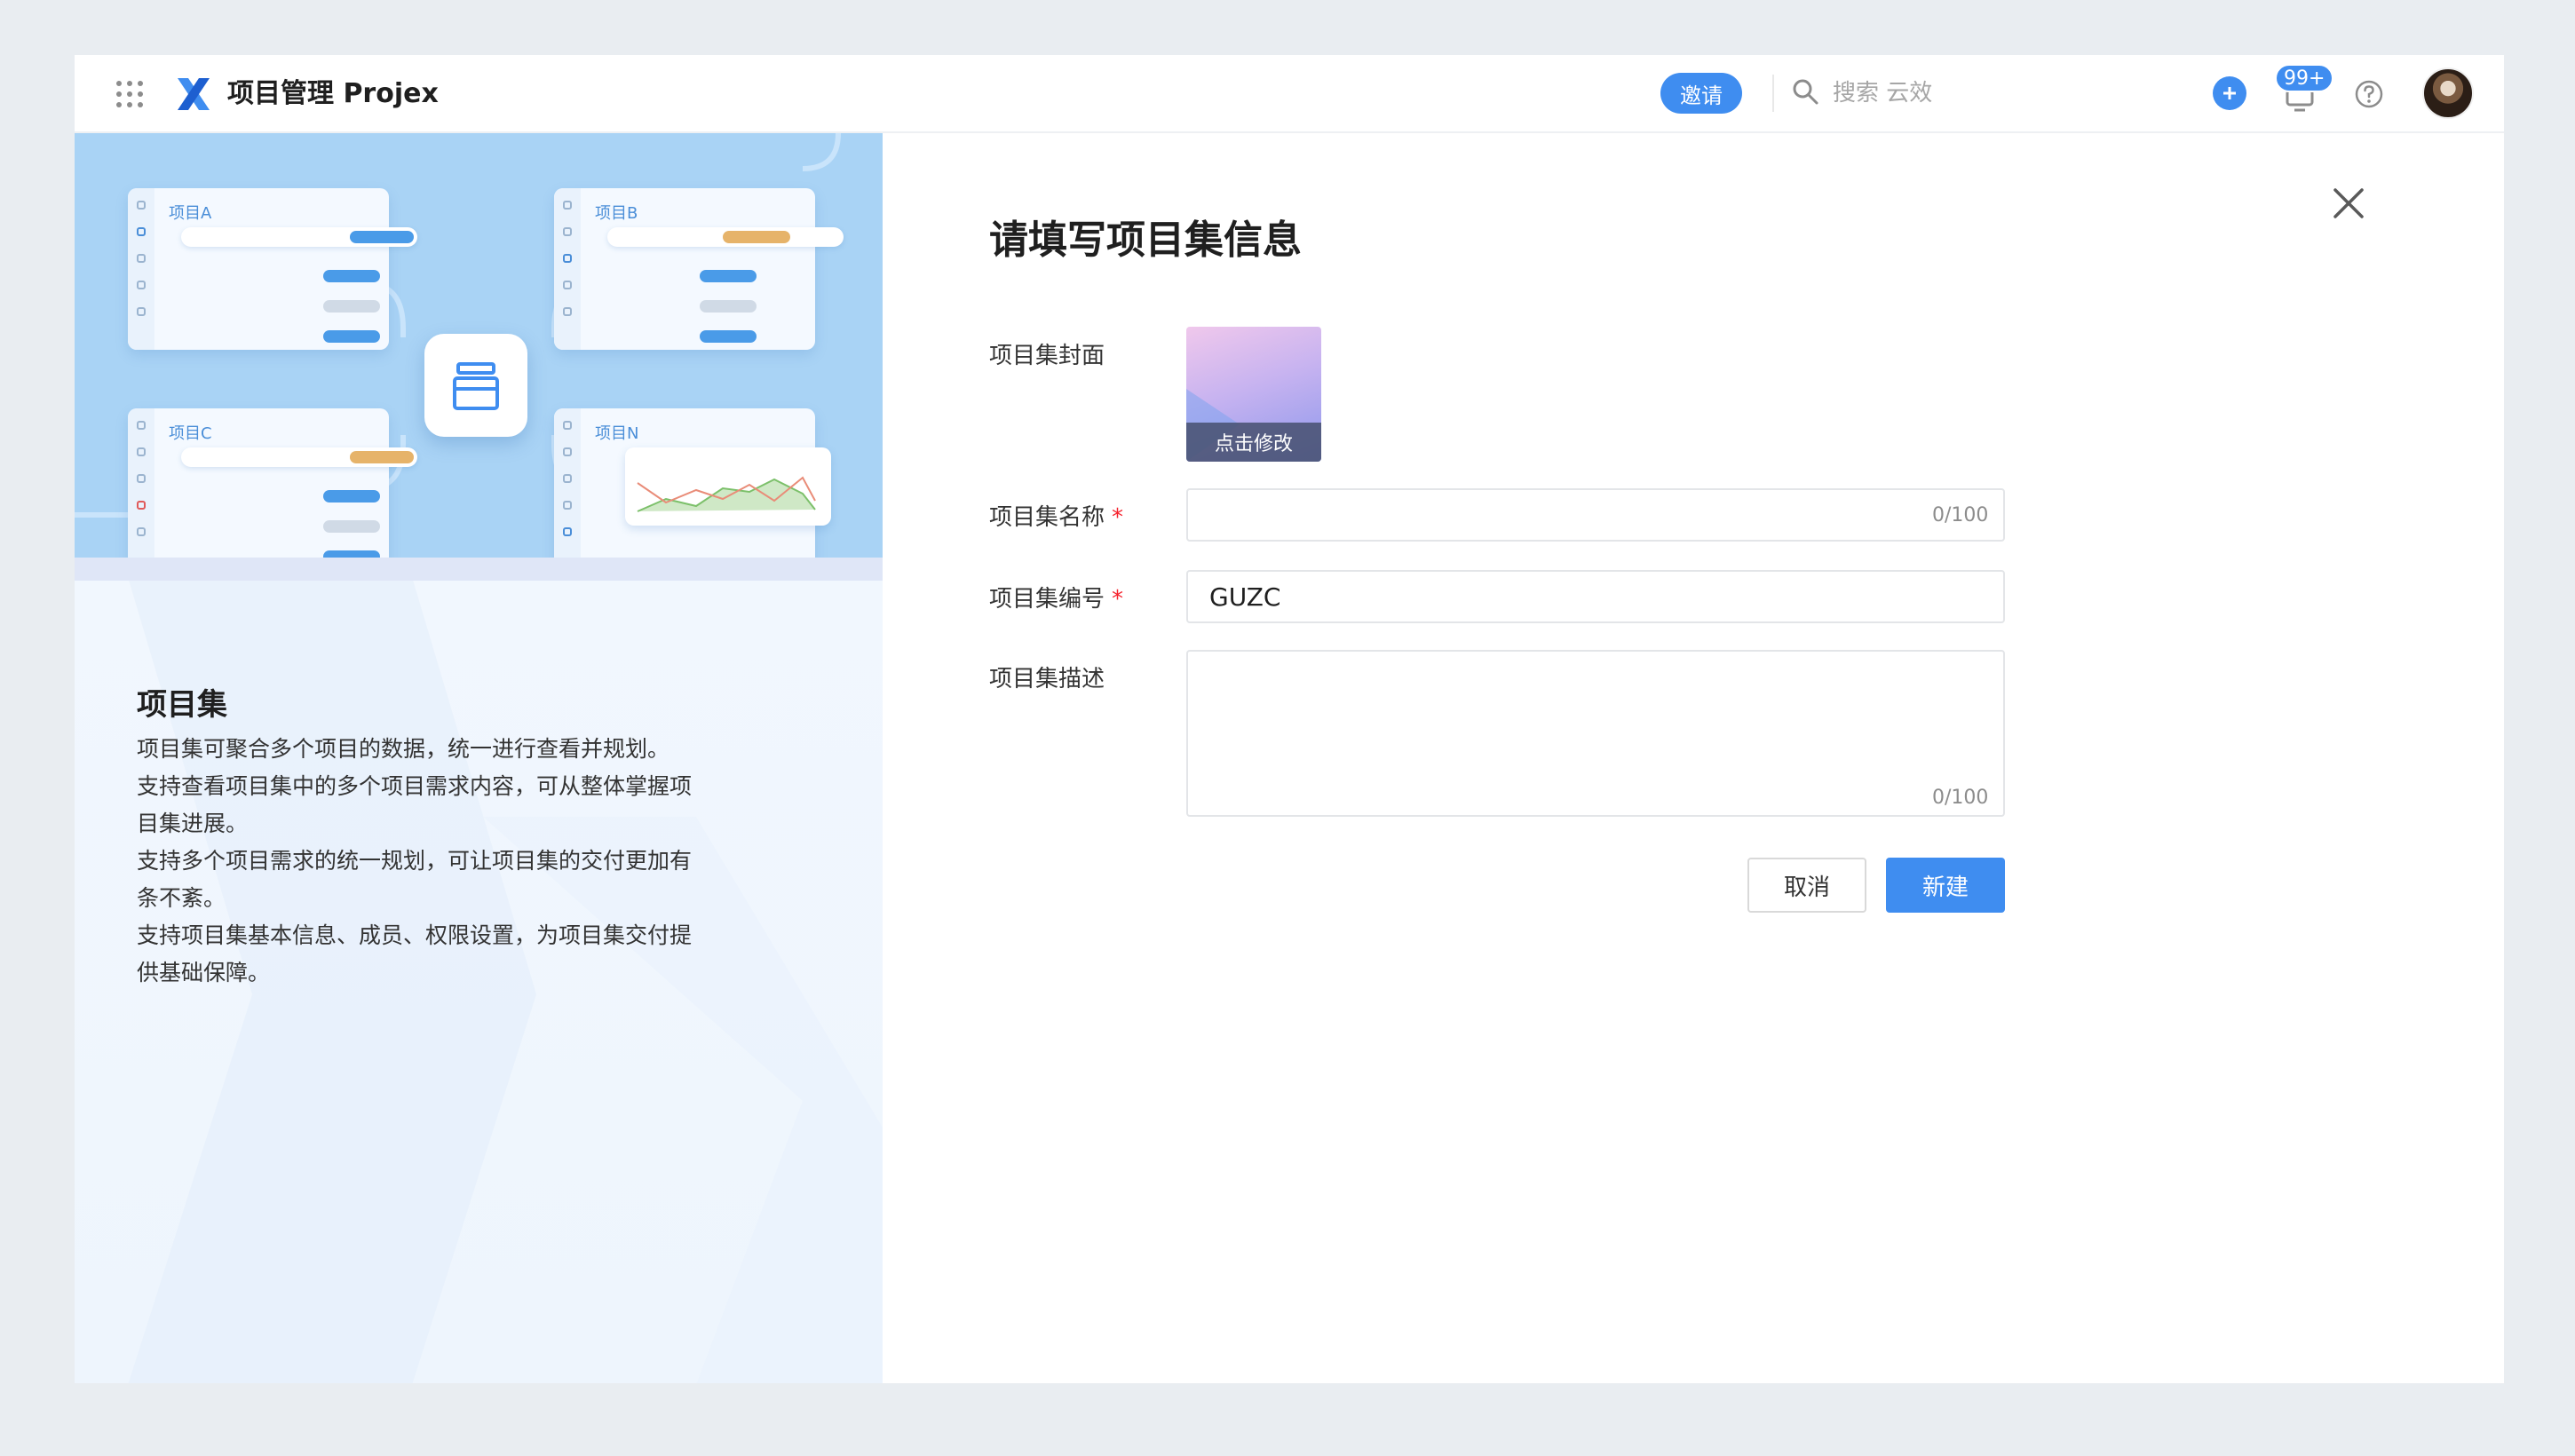 This screenshot has width=2575, height=1456. Describe the element at coordinates (1773, 93) in the screenshot. I see `header-divider` at that location.